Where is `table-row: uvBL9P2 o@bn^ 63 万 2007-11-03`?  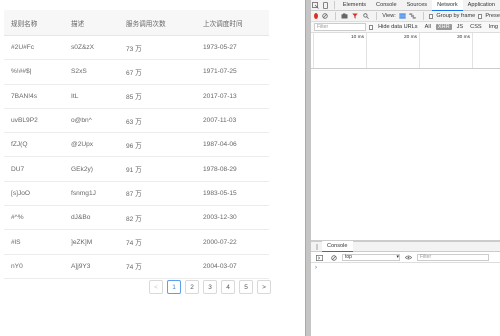
table-row: uvBL9P2 o@bn^ 63 万 2007-11-03 is located at coordinates (136, 121).